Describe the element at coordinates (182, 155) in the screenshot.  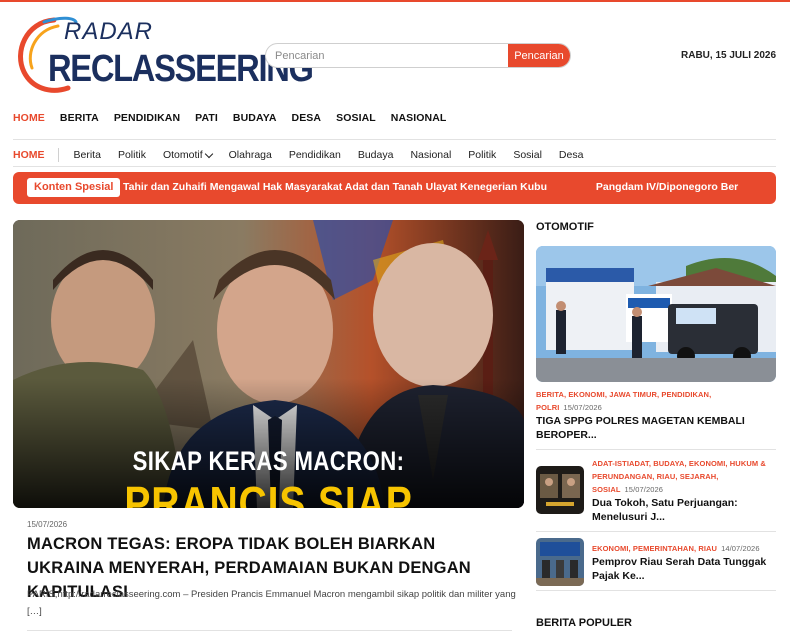
I see `subnav-otomotif-label: Otomotif` at that location.